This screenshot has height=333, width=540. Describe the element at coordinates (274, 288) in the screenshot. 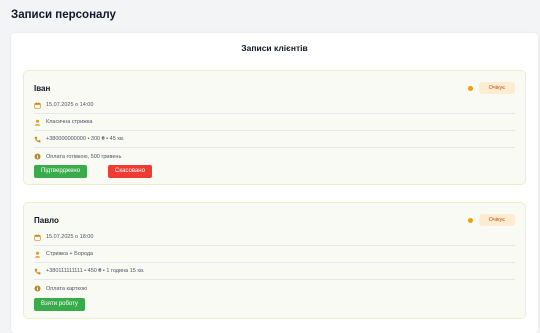

I see `booking-payment-row: Оплата карткою` at that location.